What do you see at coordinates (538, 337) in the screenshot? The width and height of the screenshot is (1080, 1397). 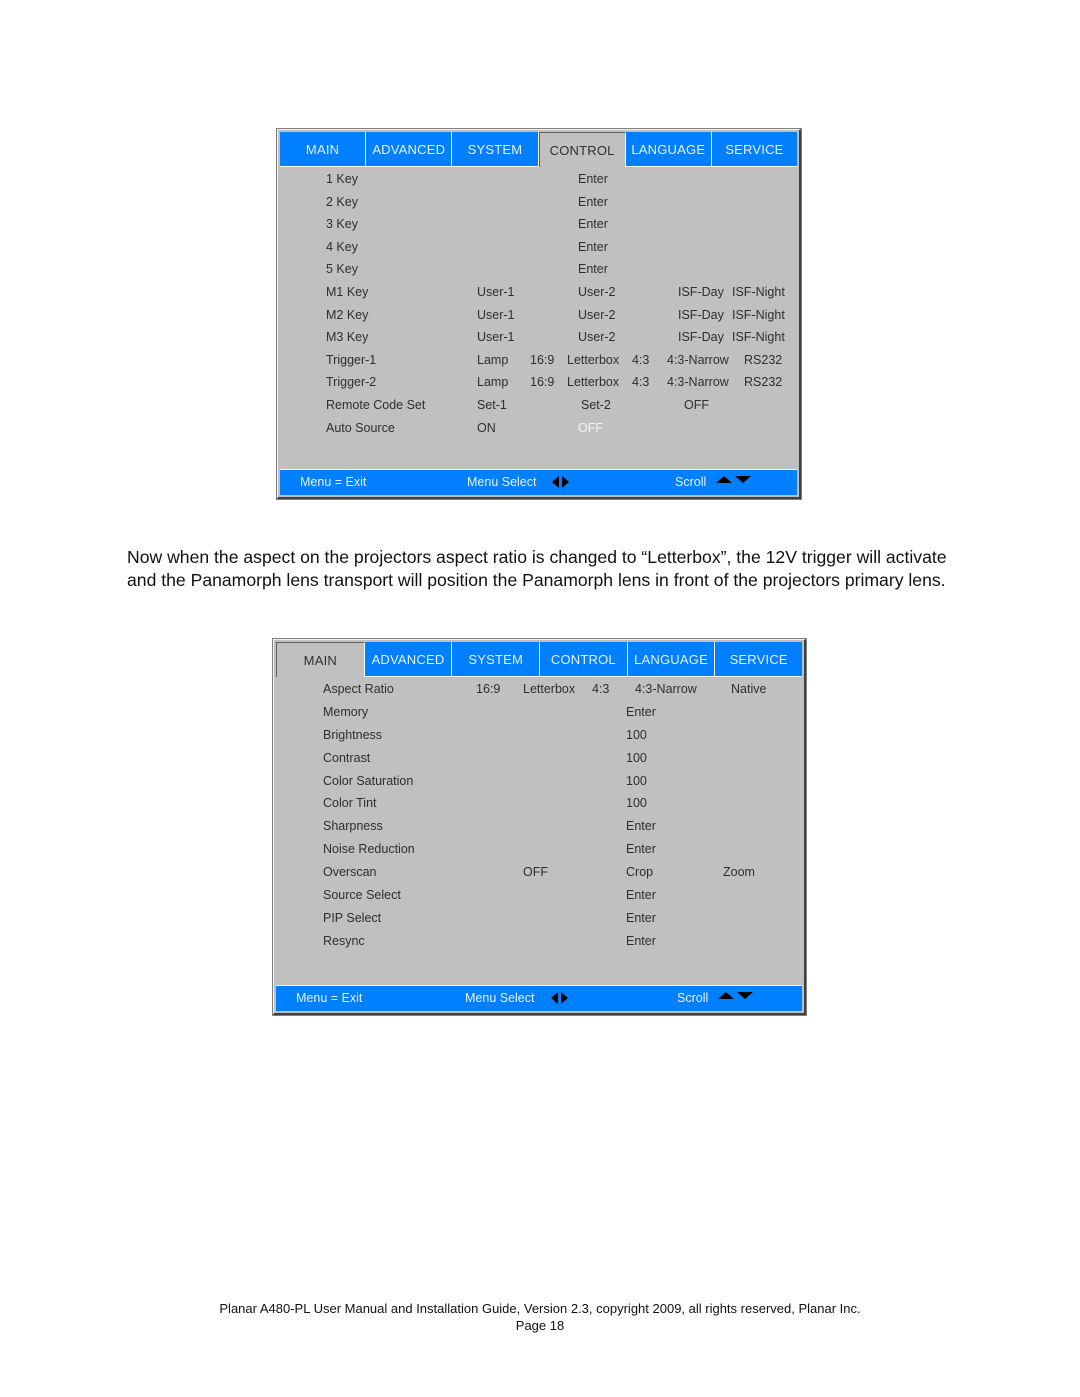 I see `menu-row-m3-key: M3 Key User-1 User-2 ISF-Day ISF-Night` at bounding box center [538, 337].